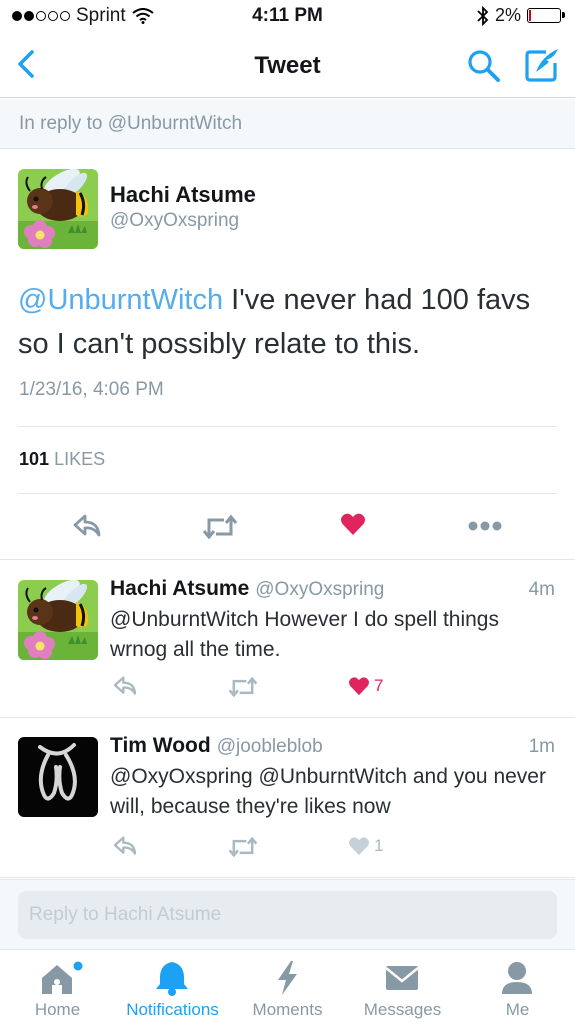  I want to click on glyph-avatar-icon, so click(58, 777).